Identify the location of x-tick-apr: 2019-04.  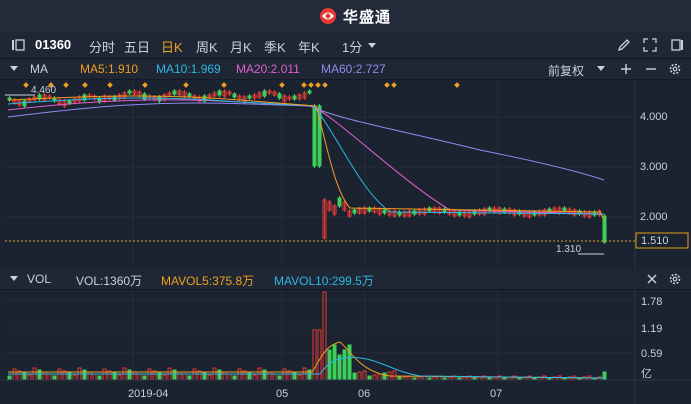
(148, 394).